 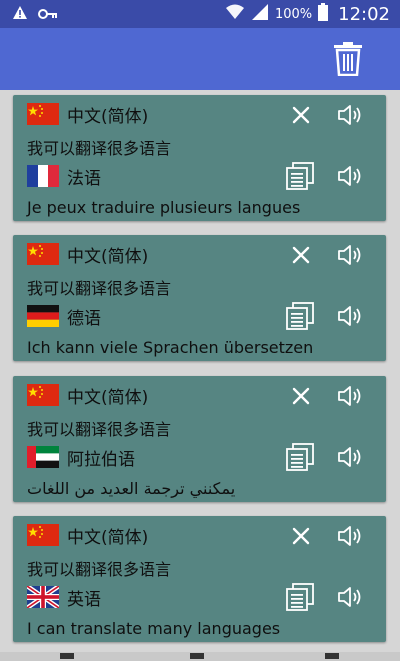 I want to click on trash-icon, so click(x=348, y=61).